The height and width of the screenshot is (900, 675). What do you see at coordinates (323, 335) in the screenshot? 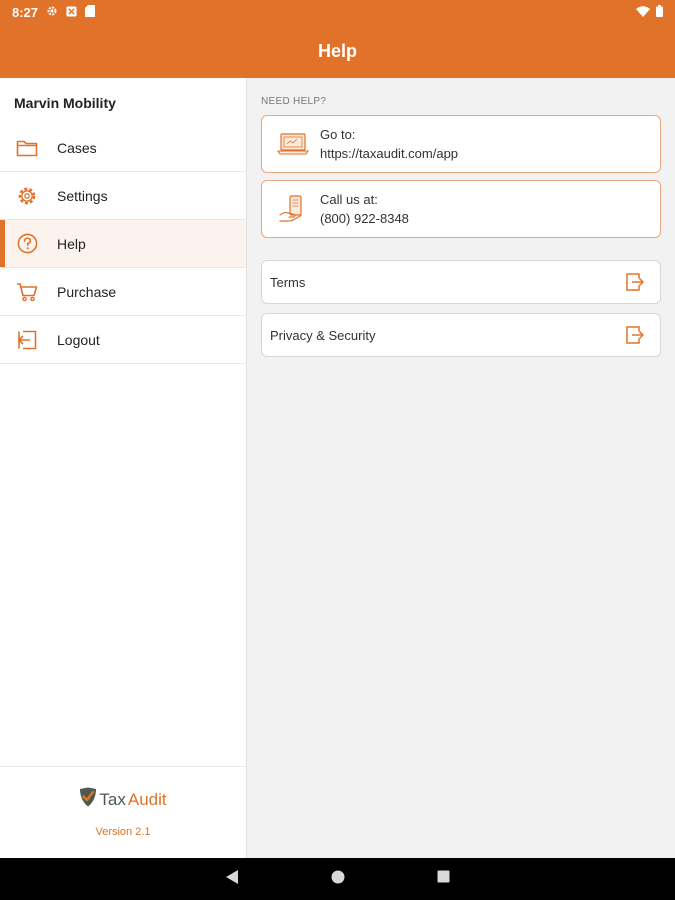
I see `privacy-label: Privacy & Security` at bounding box center [323, 335].